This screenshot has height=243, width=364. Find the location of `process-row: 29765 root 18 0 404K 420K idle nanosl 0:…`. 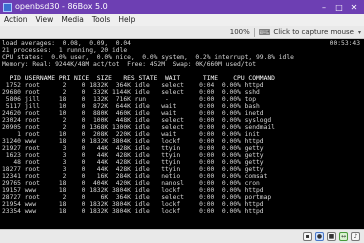

process-row: 29765 root 18 0 404K 420K idle nanosl 0:… is located at coordinates (131, 183).